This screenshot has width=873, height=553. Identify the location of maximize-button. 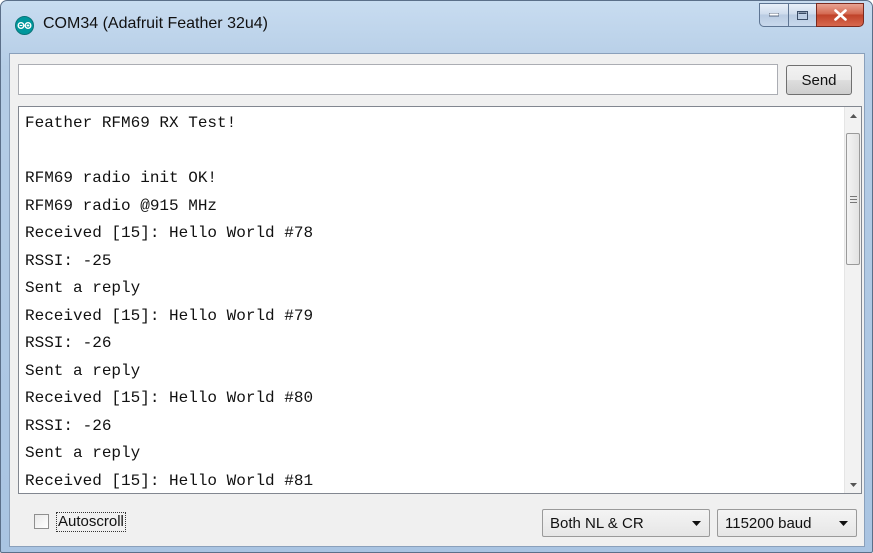
(802, 15).